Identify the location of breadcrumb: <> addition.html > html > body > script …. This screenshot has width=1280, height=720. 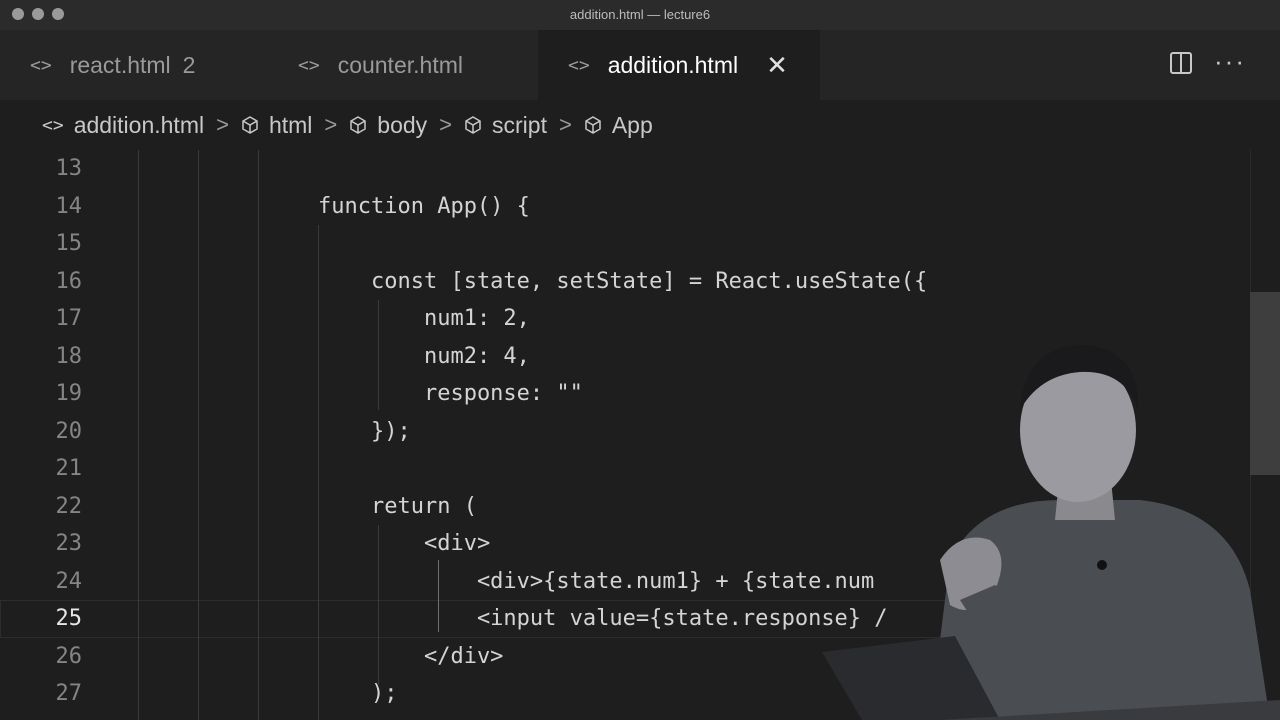
(640, 125).